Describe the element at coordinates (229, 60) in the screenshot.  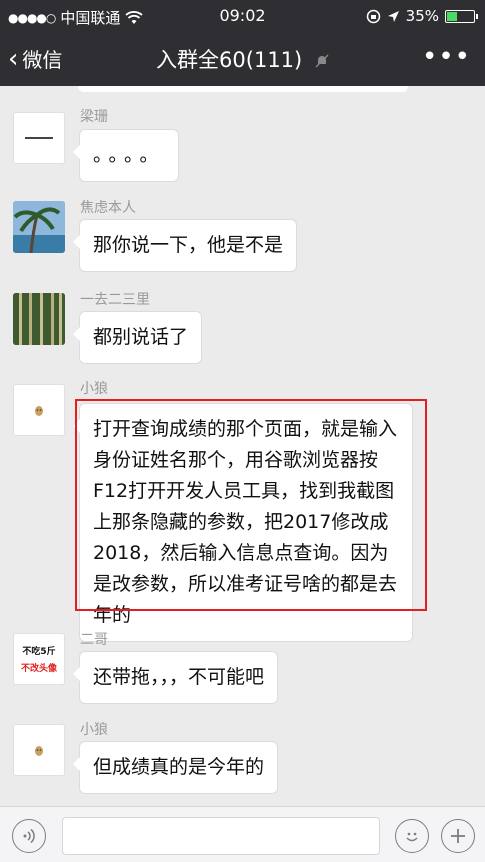
I see `group-name: 入群全60(111)` at that location.